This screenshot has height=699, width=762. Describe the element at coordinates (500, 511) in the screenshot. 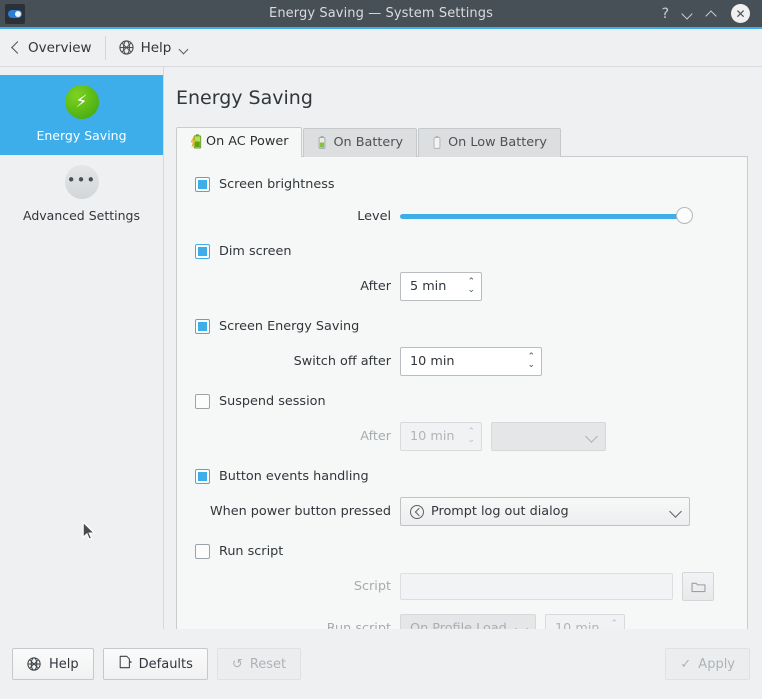

I see `power-button-value: Prompt log out dialog` at that location.